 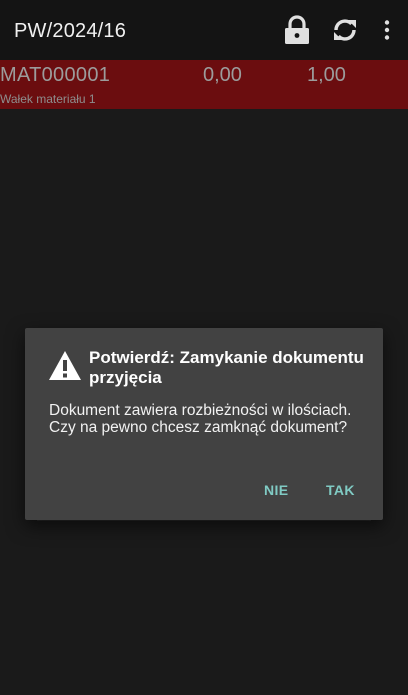 What do you see at coordinates (55, 75) in the screenshot?
I see `material-code: MAT000001` at bounding box center [55, 75].